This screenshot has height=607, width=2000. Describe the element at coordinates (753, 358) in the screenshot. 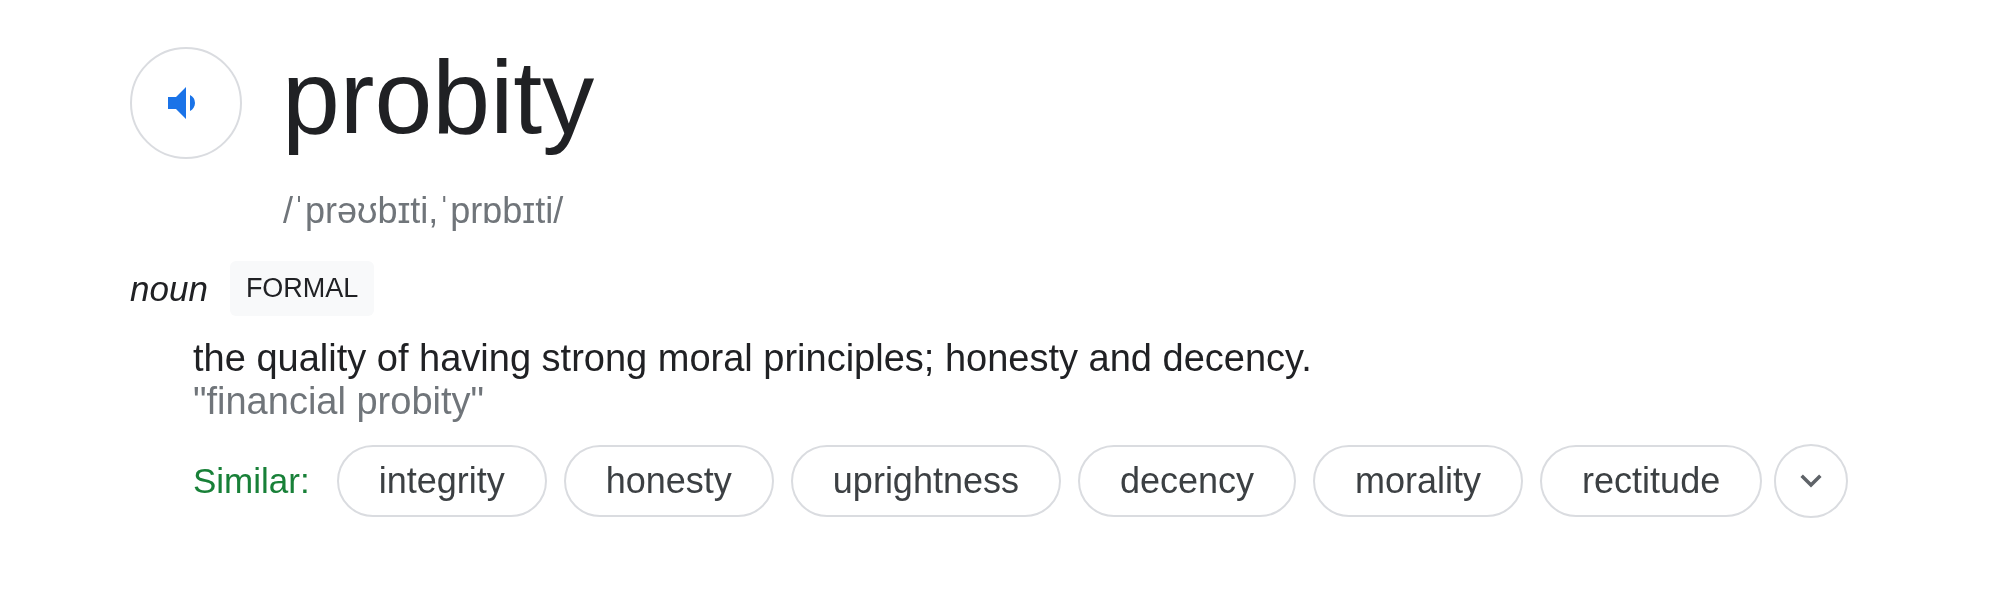

I see `definition: the quality of having strong moral principles; honesty and decency.` at that location.